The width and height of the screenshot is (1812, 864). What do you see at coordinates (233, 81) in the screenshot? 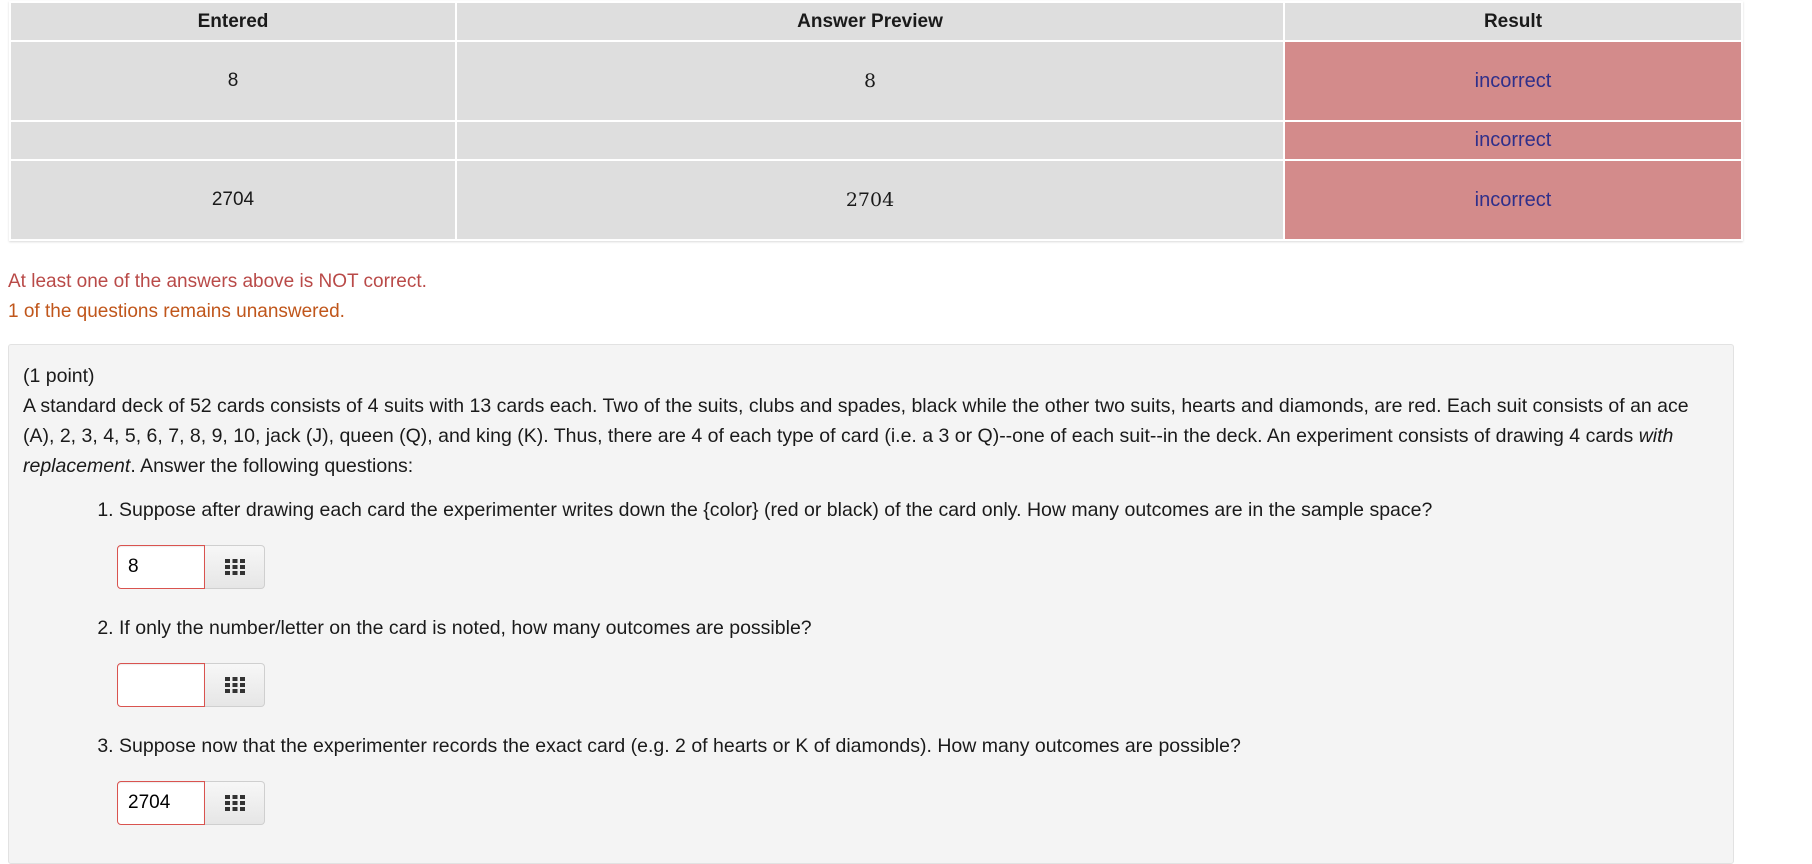
I see `entered-cell: 8` at bounding box center [233, 81].